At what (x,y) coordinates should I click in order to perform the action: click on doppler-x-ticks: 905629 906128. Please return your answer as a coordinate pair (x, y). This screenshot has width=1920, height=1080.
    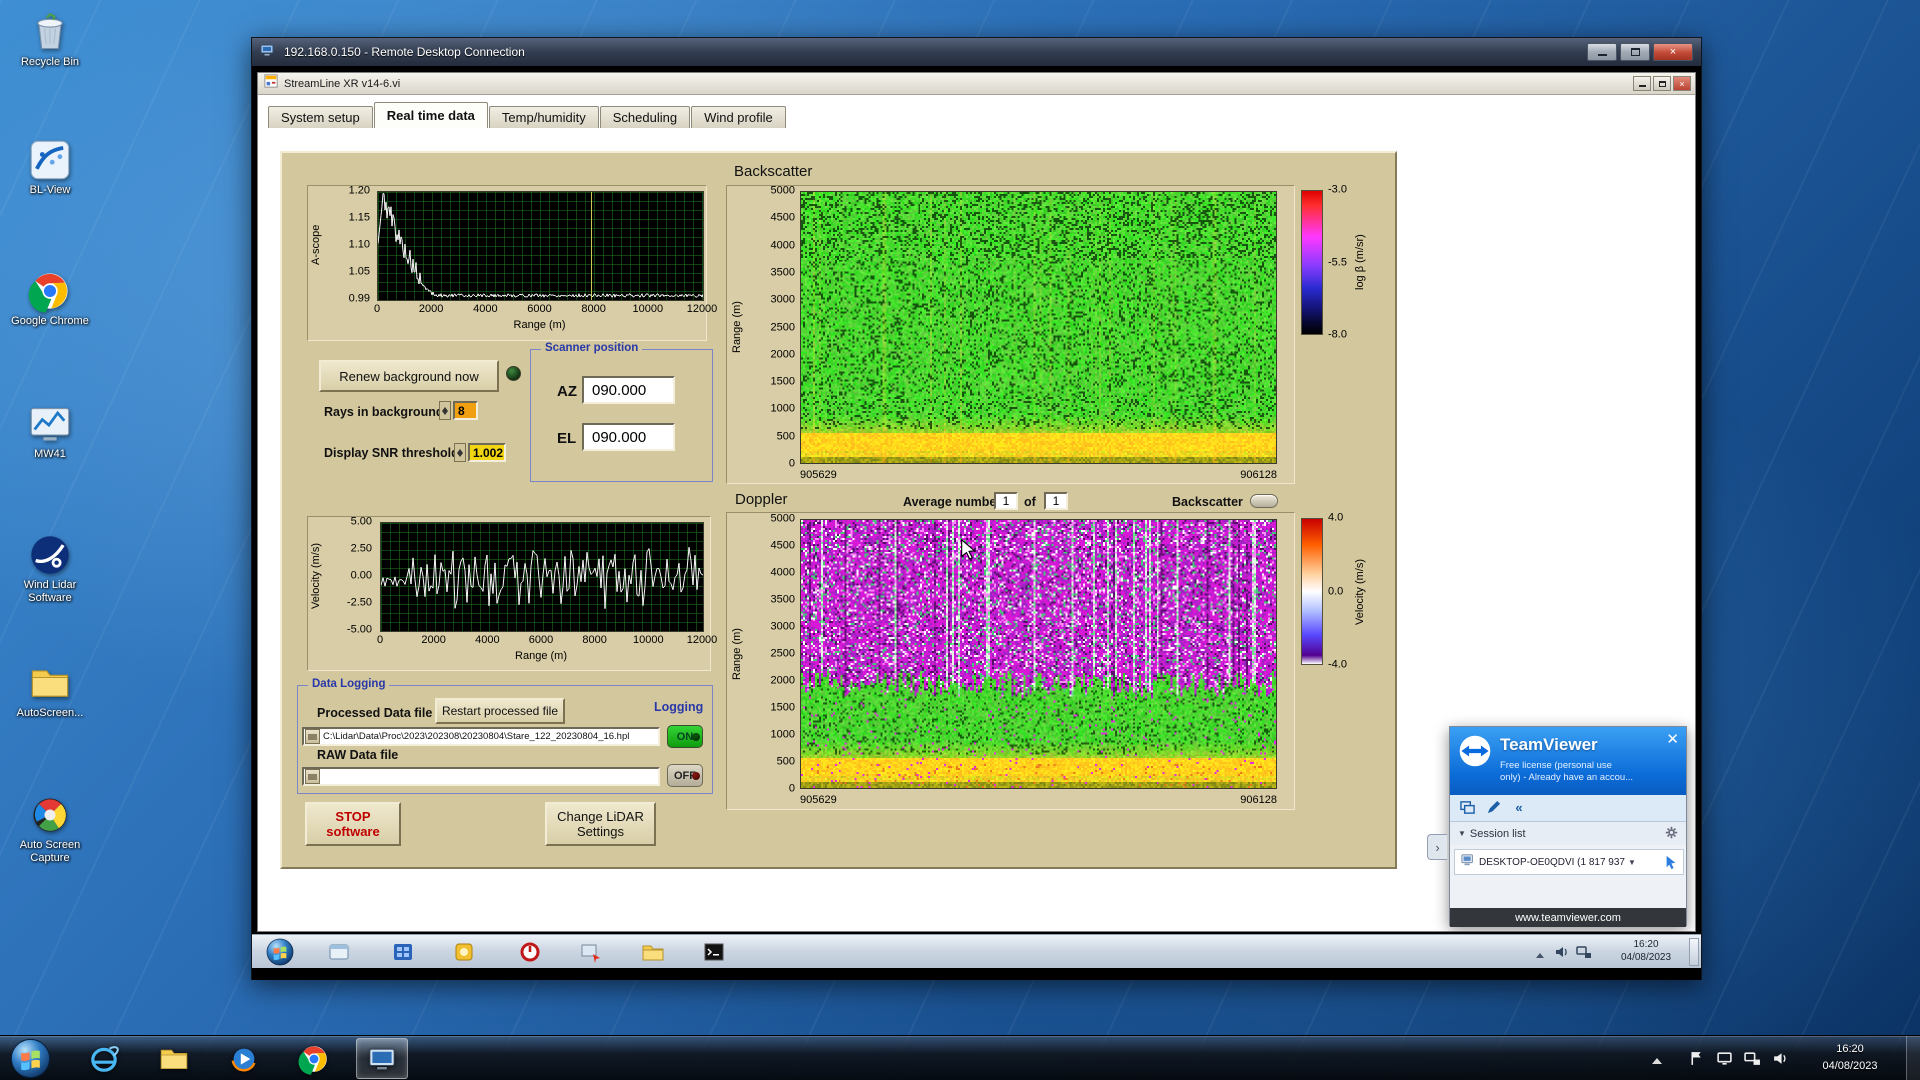
    Looking at the image, I should click on (1038, 800).